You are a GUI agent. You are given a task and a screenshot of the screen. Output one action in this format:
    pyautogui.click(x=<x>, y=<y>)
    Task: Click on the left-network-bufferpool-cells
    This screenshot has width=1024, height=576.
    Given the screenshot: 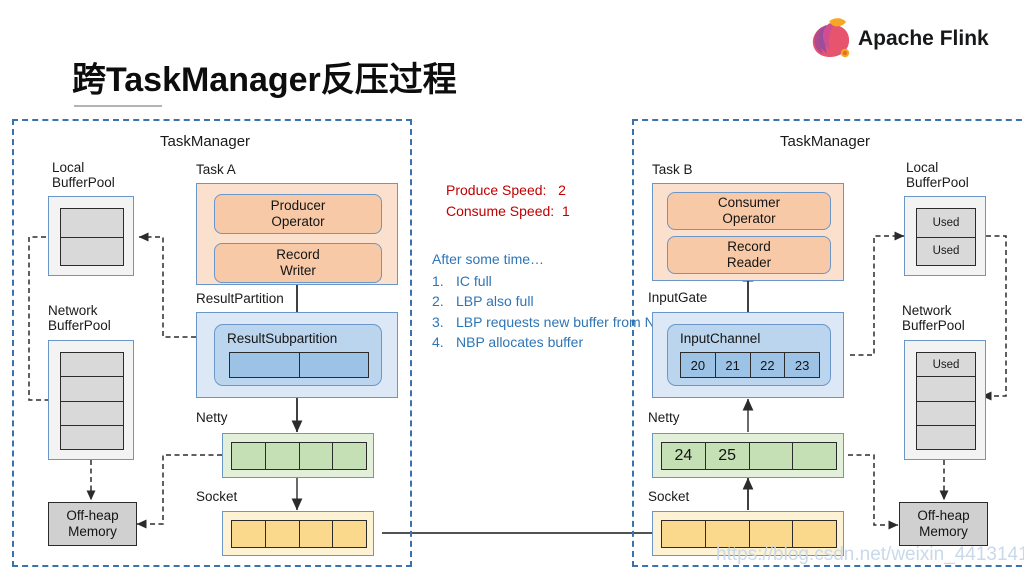 What is the action you would take?
    pyautogui.click(x=92, y=401)
    